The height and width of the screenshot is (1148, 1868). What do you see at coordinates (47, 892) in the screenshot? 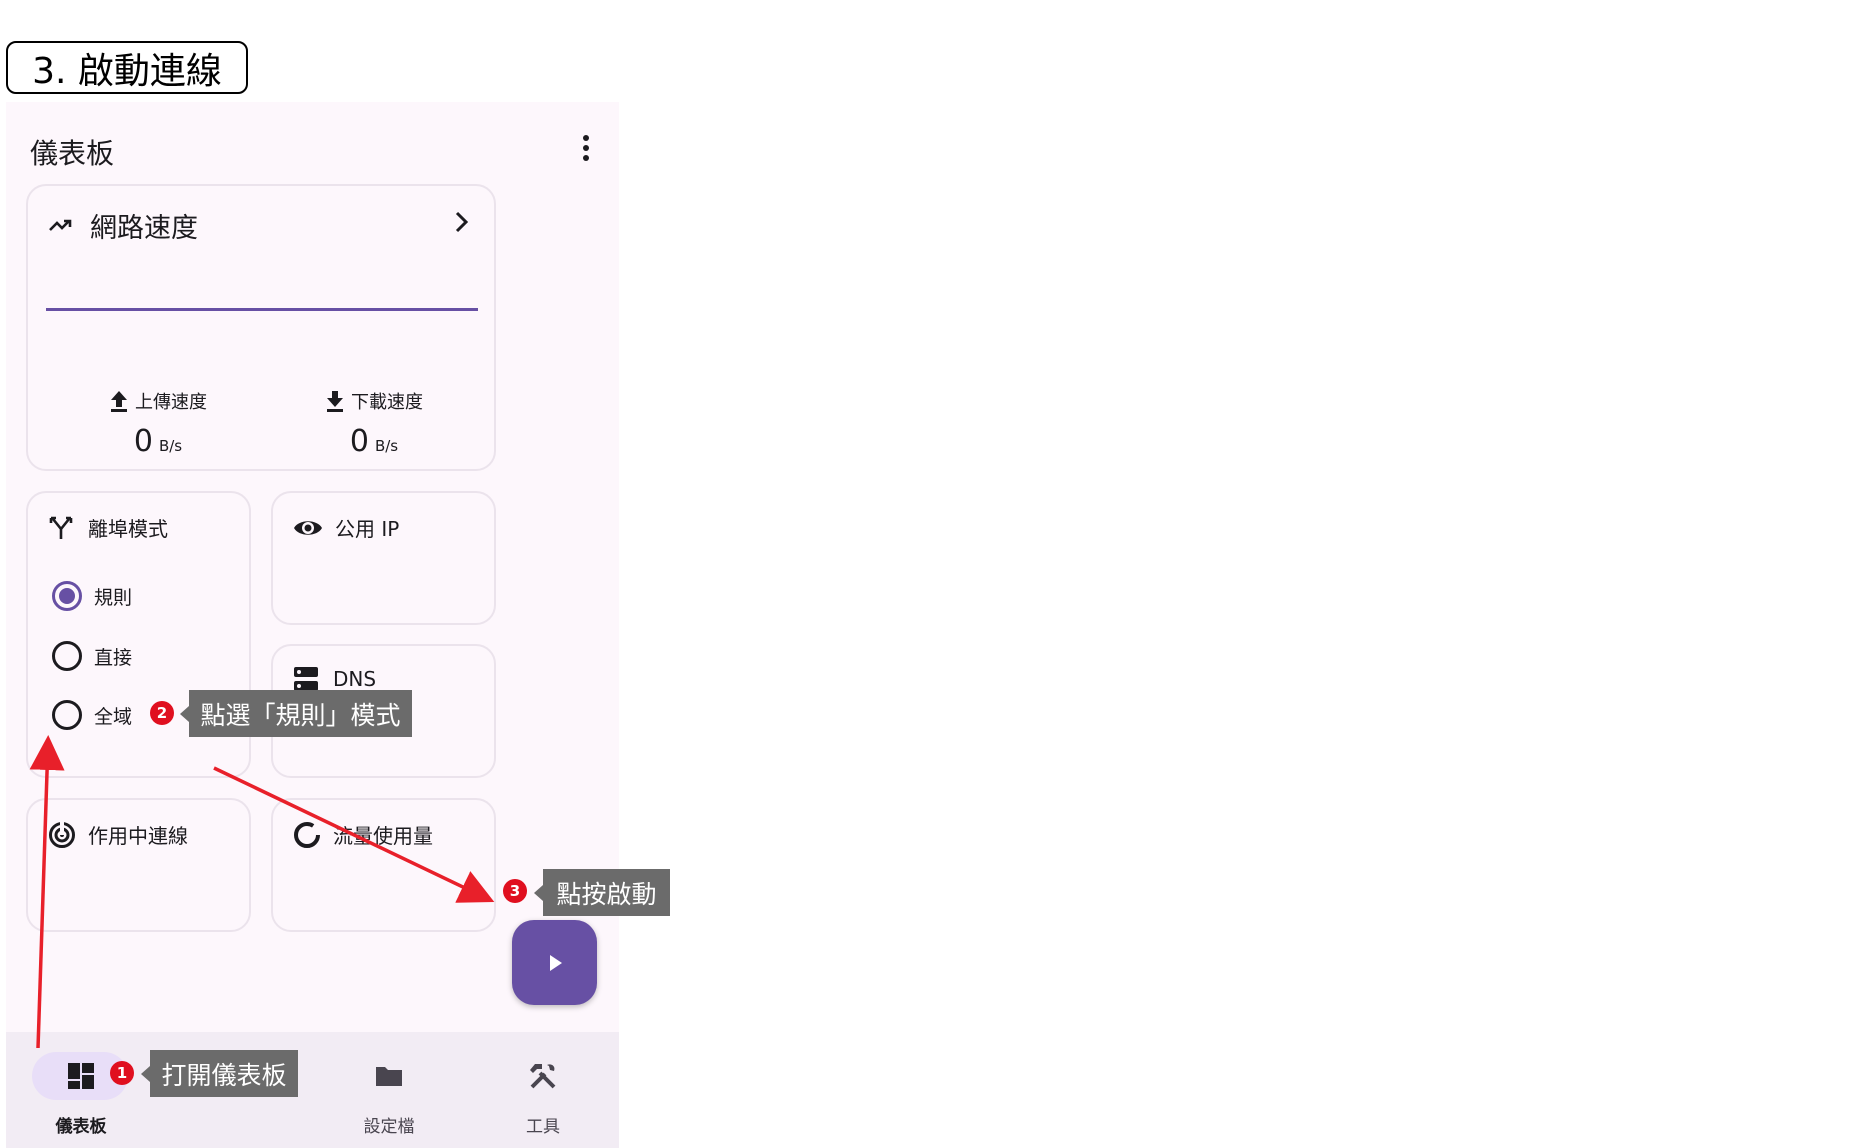
I see `arrow-to-rule-mode` at bounding box center [47, 892].